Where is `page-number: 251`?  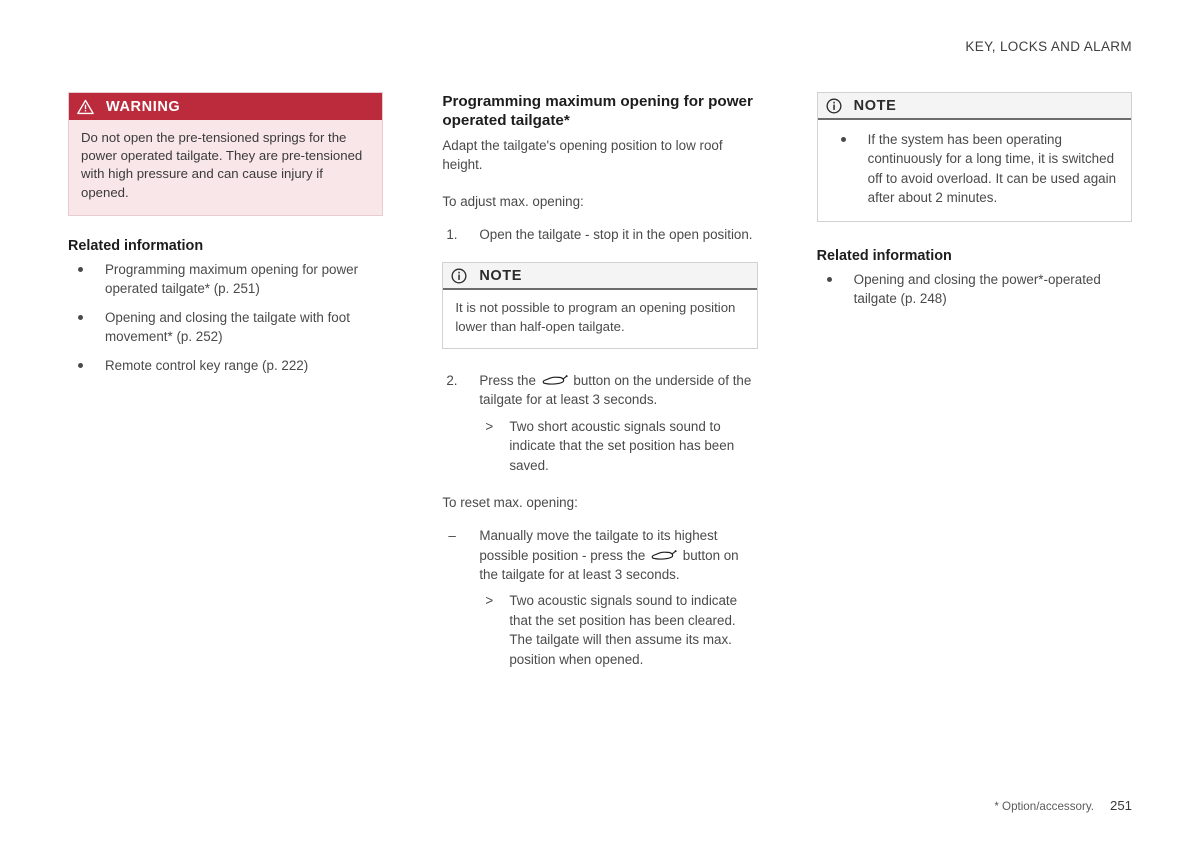 page-number: 251 is located at coordinates (1120, 805).